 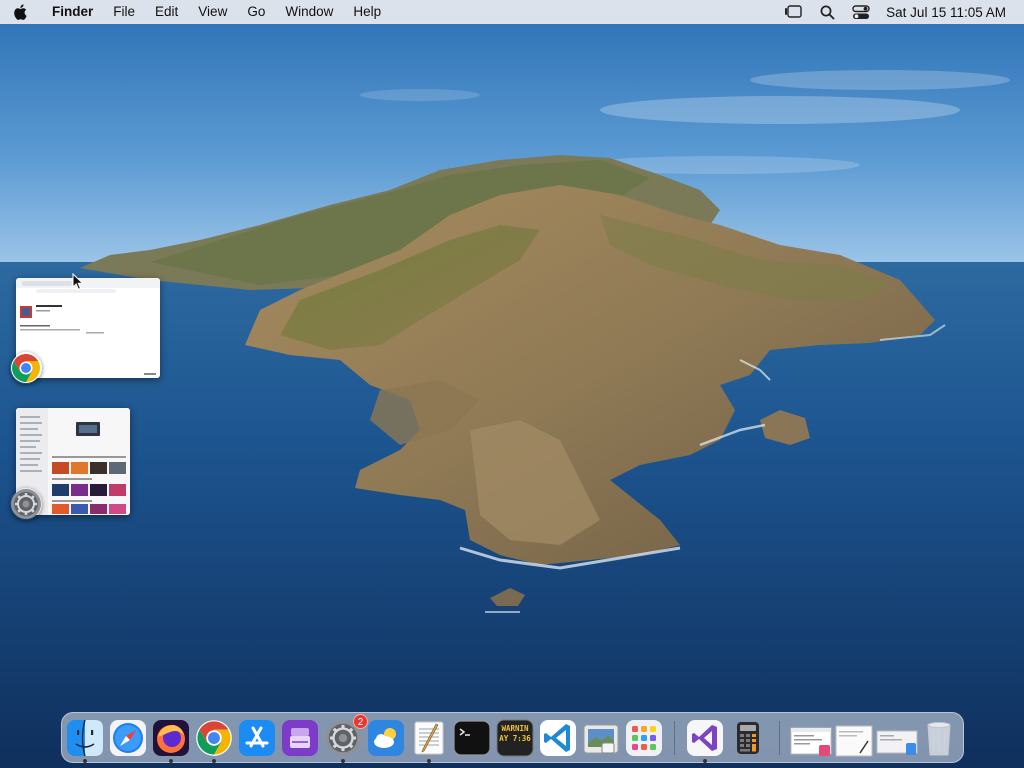 I want to click on visual-studio-icon, so click(x=705, y=738).